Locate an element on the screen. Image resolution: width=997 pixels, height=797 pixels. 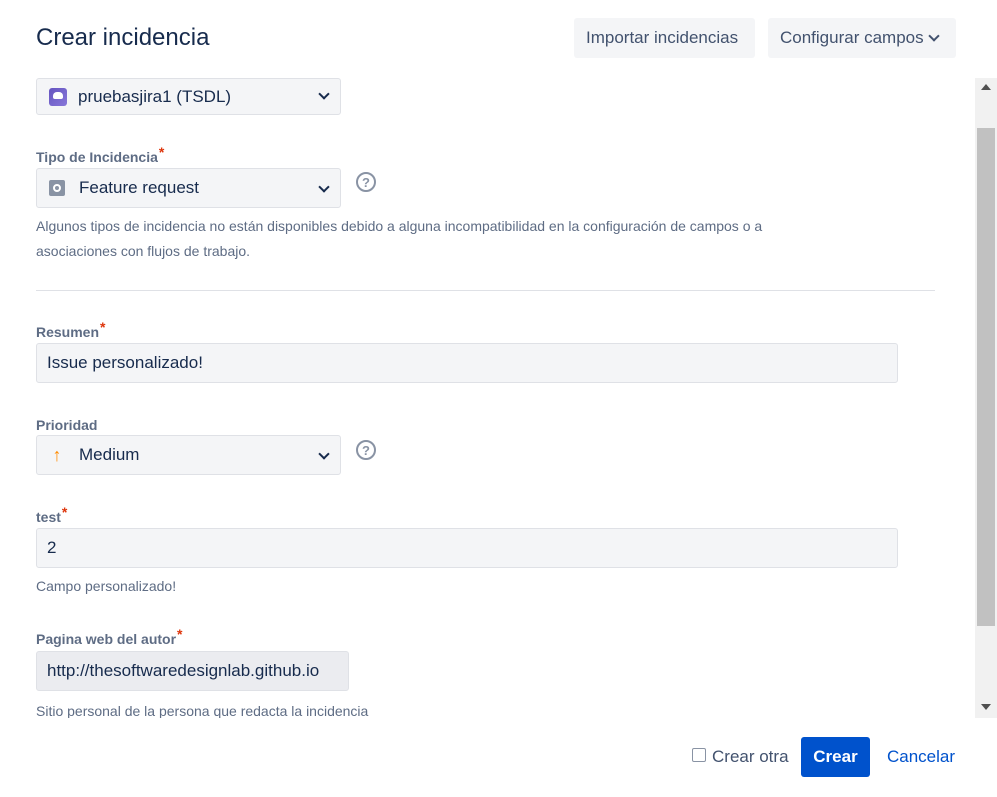
scrollbar-thumb is located at coordinates (986, 377).